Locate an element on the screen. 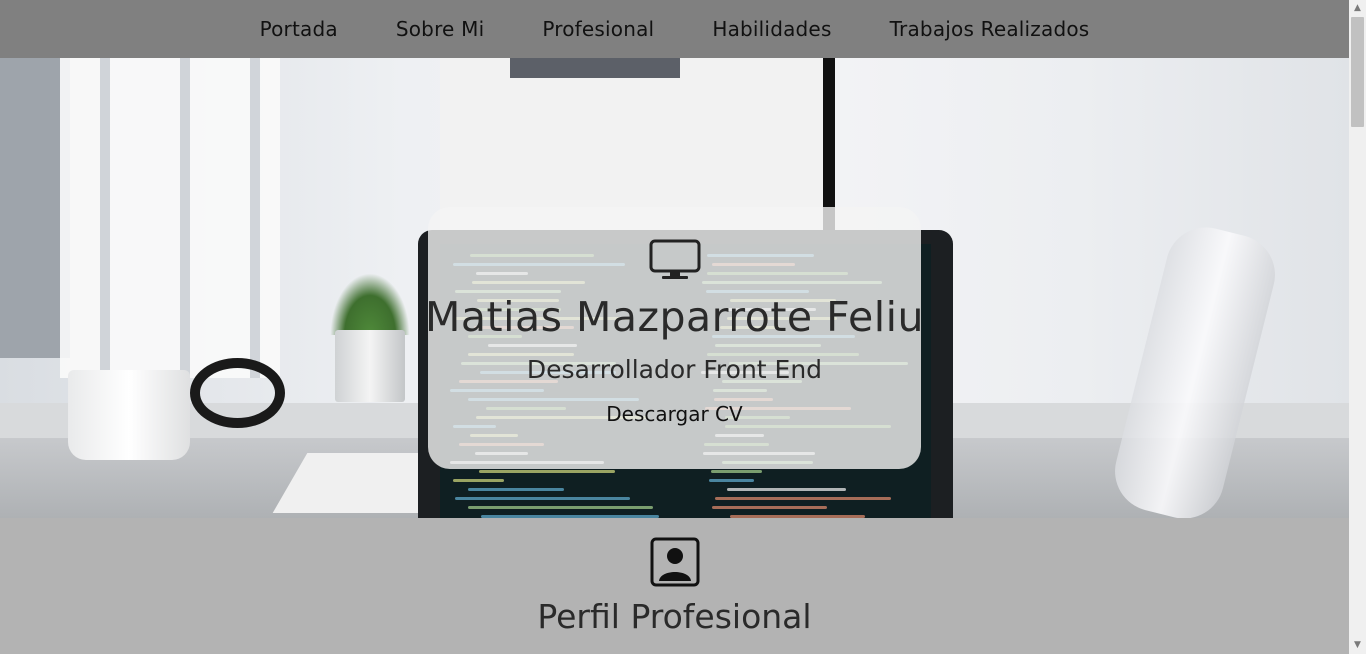 Image resolution: width=1366 pixels, height=654 pixels. download-cv-link: Descargar CV is located at coordinates (674, 414).